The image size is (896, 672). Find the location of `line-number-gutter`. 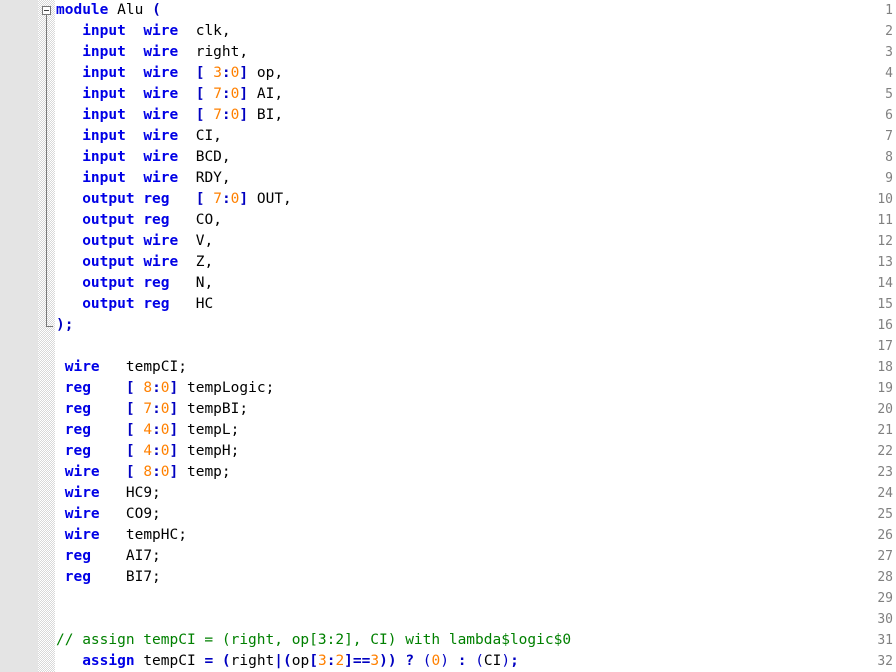

line-number-gutter is located at coordinates (19, 336).